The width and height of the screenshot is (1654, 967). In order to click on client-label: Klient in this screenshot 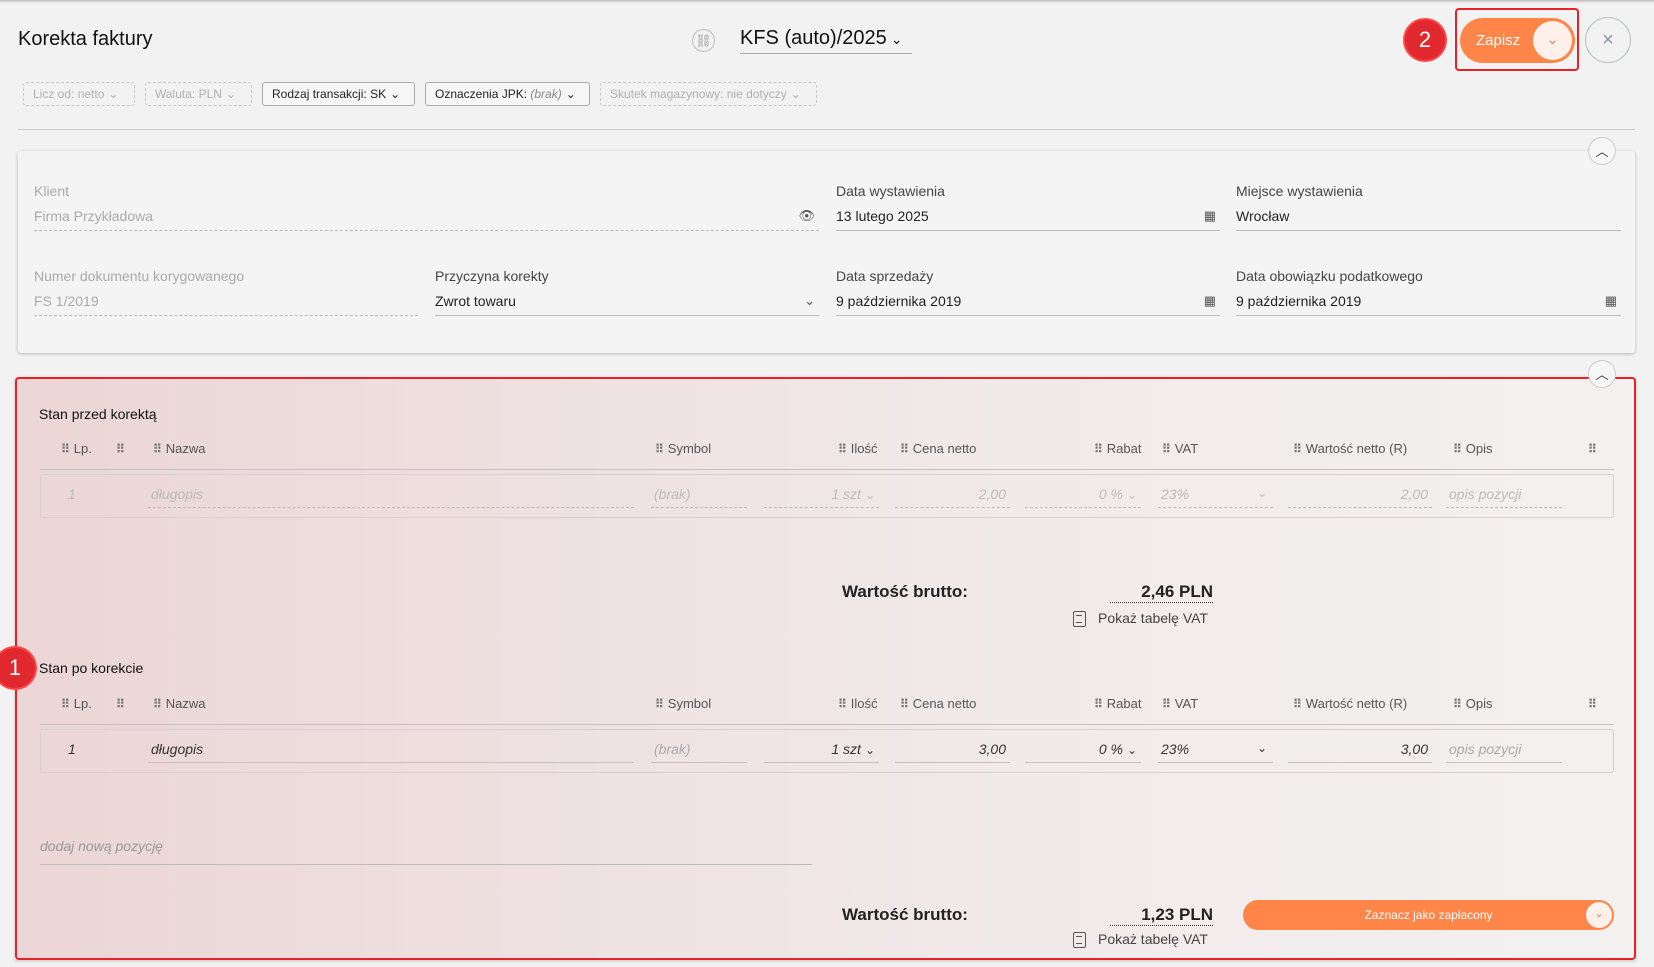, I will do `click(52, 191)`.